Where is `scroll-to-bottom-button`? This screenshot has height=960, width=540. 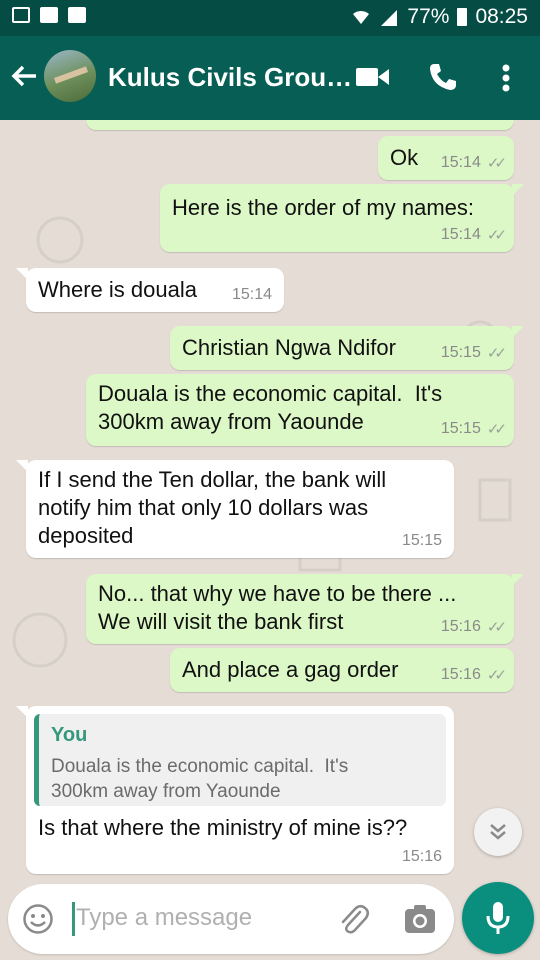
scroll-to-bottom-button is located at coordinates (498, 832).